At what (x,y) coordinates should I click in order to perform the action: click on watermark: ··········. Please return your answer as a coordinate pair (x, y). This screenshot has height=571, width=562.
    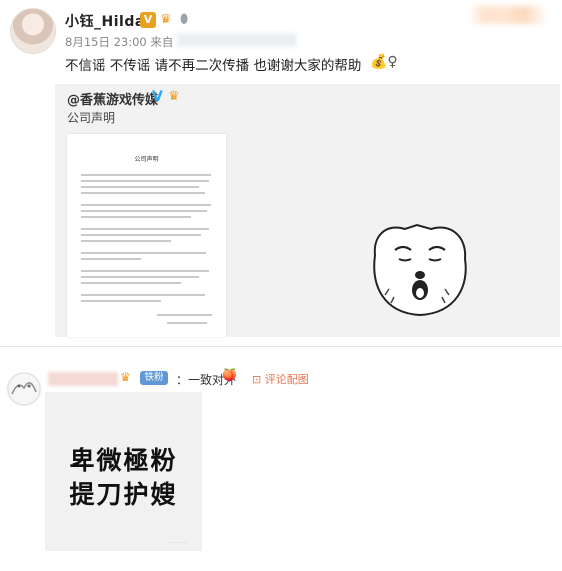
    Looking at the image, I should click on (178, 543).